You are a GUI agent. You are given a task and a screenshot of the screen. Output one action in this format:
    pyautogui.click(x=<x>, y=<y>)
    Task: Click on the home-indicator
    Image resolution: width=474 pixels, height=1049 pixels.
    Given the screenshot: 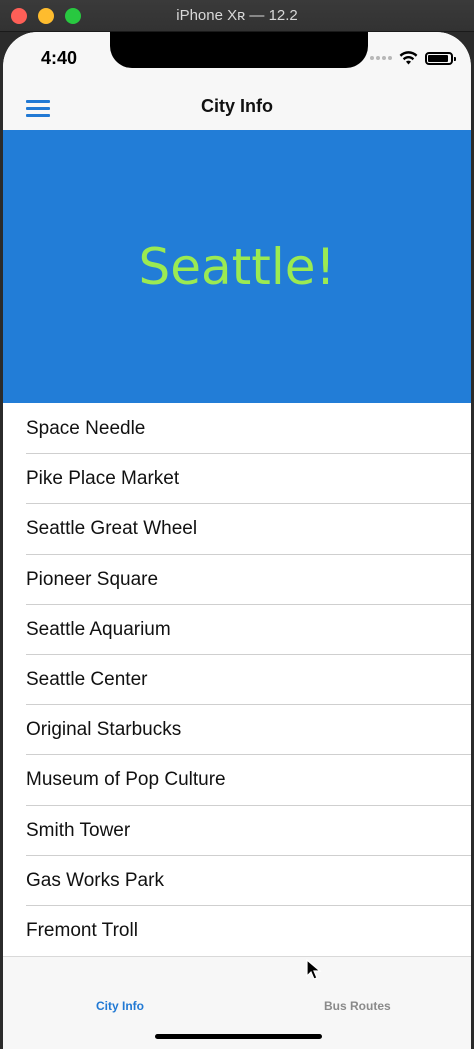 What is the action you would take?
    pyautogui.click(x=238, y=1036)
    